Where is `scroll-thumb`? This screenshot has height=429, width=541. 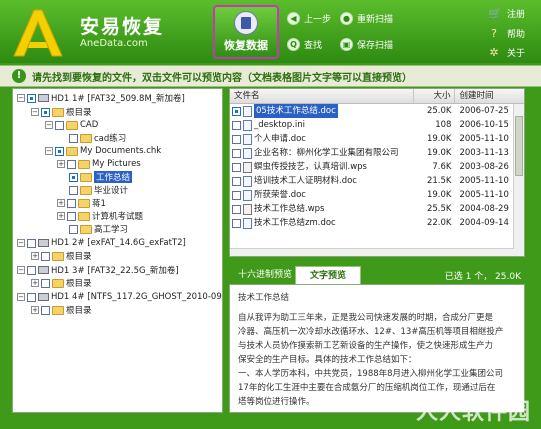 scroll-thumb is located at coordinates (519, 146).